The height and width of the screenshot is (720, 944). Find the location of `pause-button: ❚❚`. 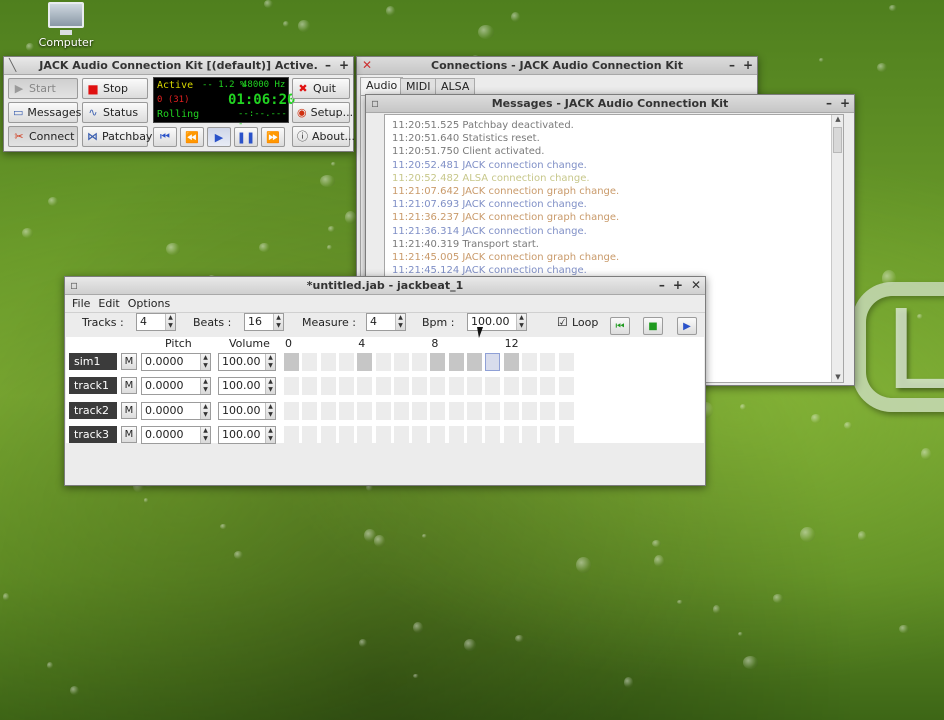

pause-button: ❚❚ is located at coordinates (246, 137).